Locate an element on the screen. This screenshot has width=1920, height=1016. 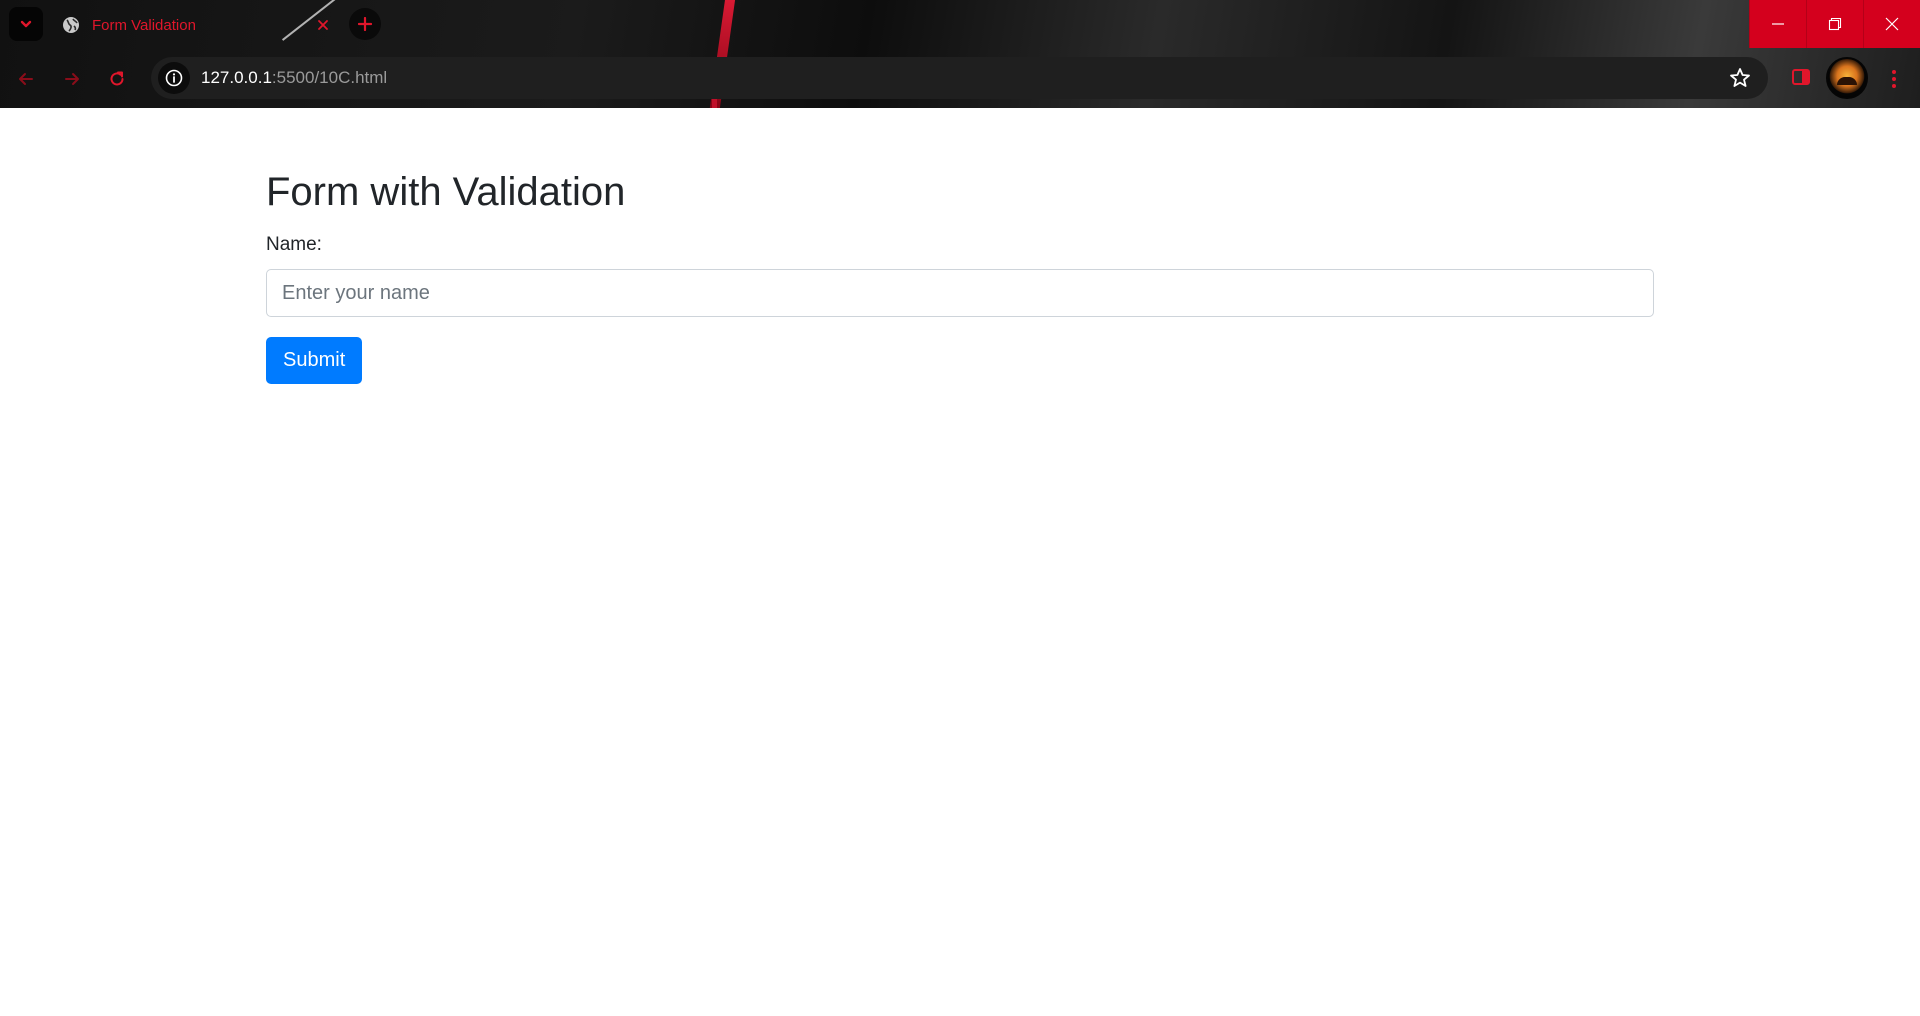
close-window-button is located at coordinates (1891, 24).